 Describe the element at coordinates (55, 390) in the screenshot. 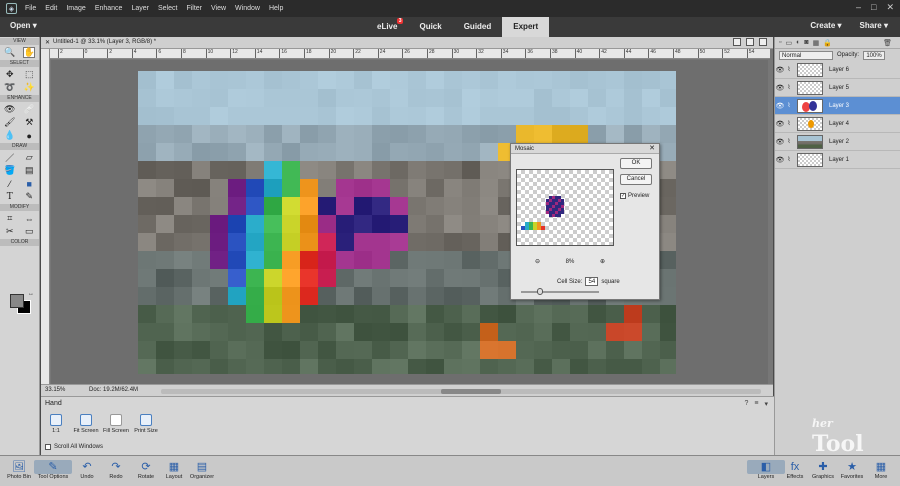

I see `zoom-level: 33.15%` at that location.